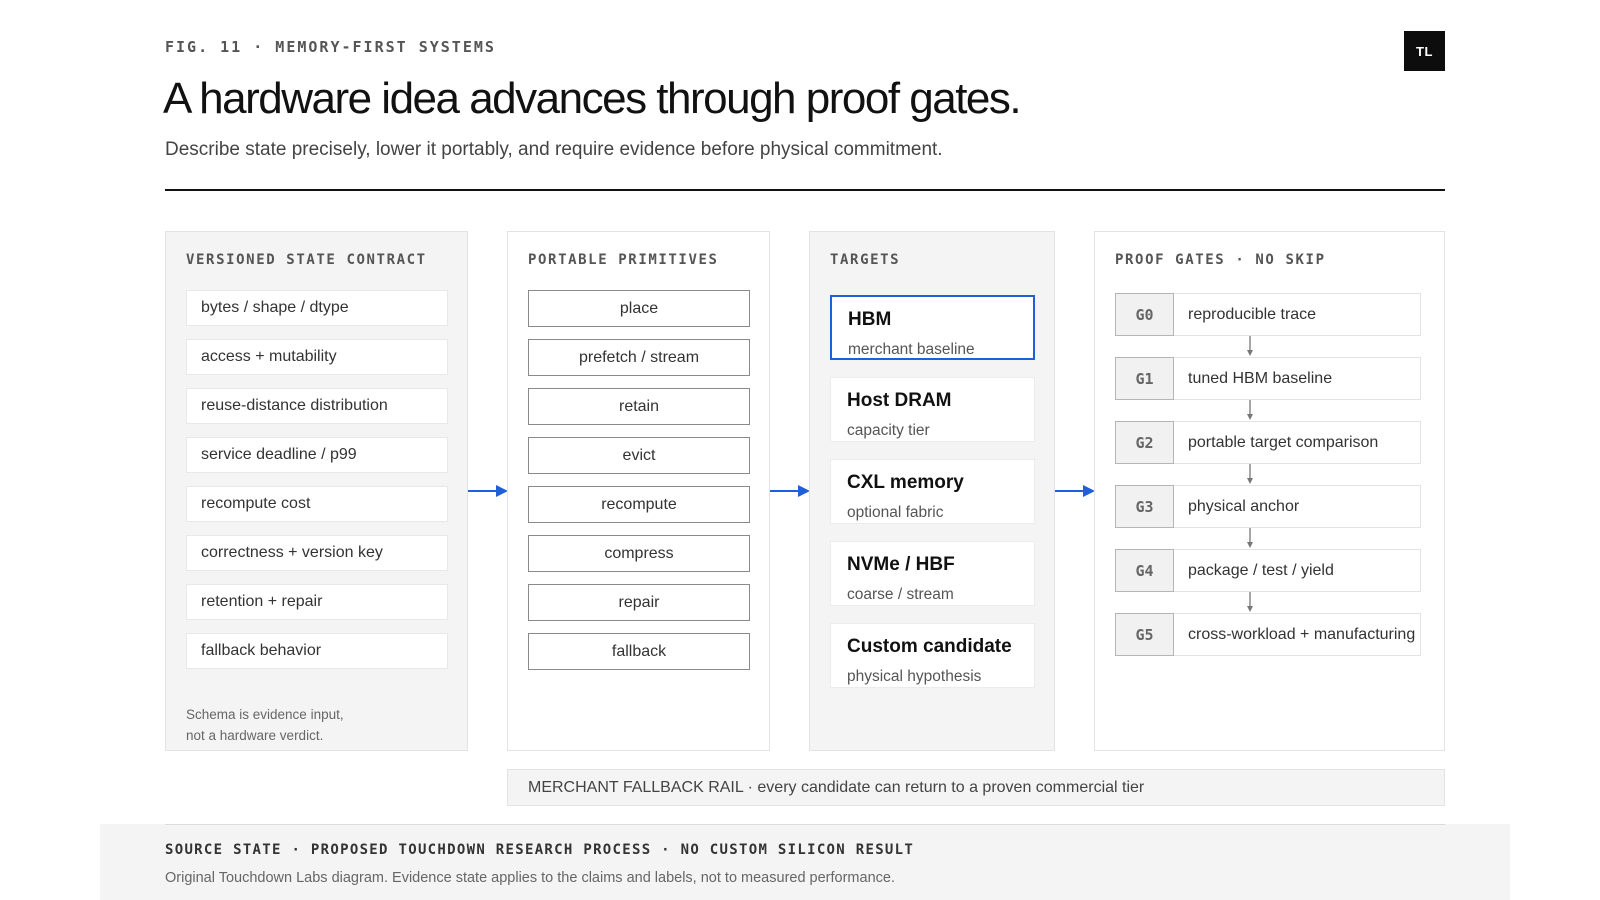 This screenshot has width=1600, height=900. I want to click on state-contract-heading: VERSIONED STATE CONTRACT, so click(306, 260).